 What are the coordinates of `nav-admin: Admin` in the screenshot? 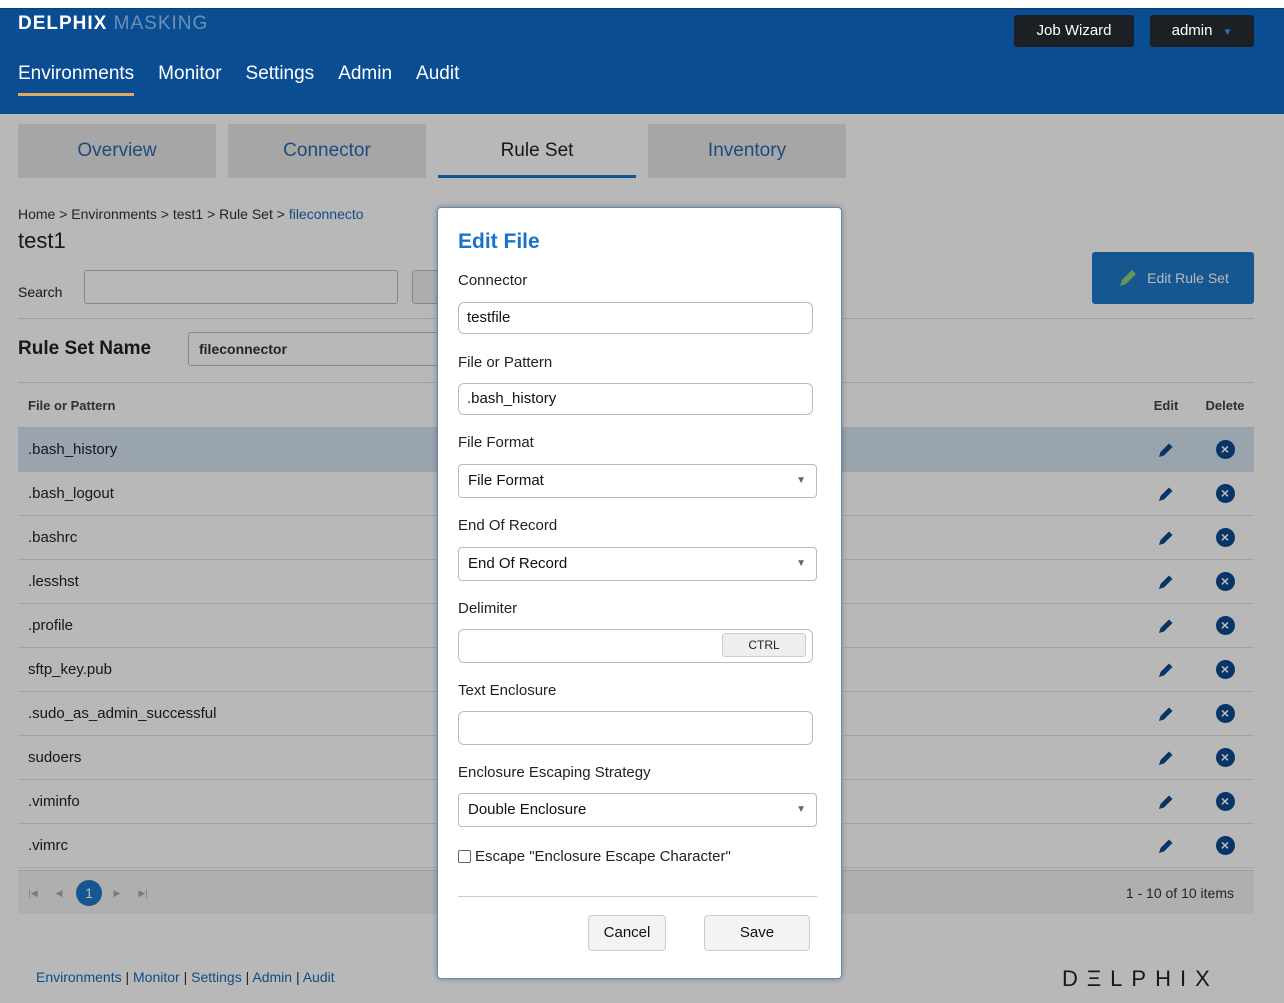 It's located at (365, 79).